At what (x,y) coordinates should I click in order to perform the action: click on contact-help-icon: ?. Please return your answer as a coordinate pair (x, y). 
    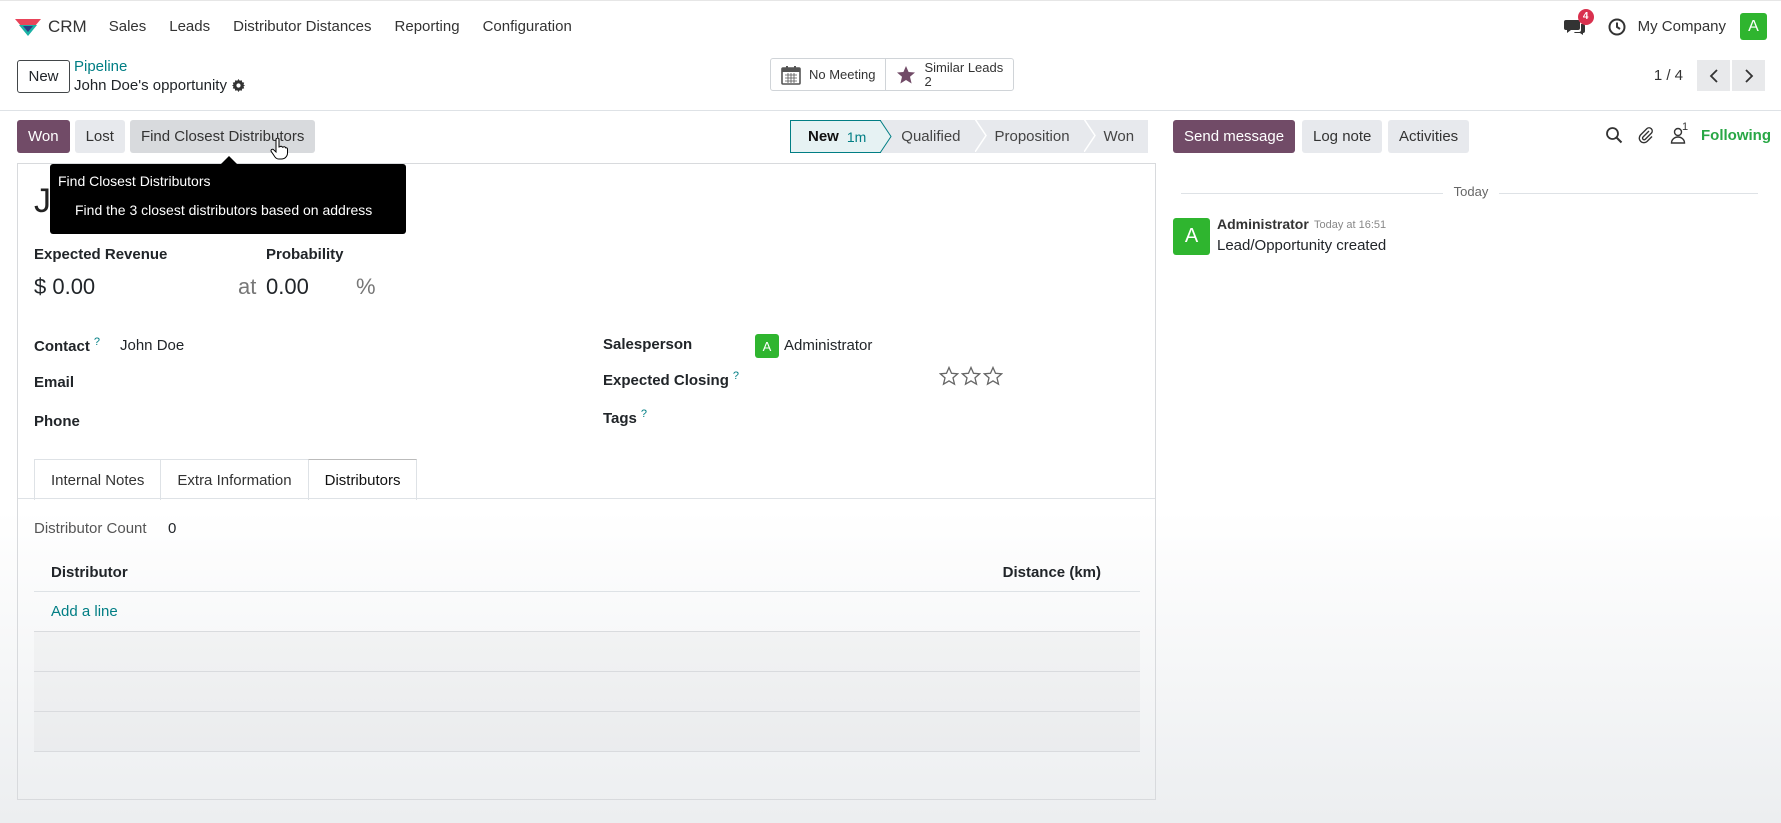
    Looking at the image, I should click on (97, 342).